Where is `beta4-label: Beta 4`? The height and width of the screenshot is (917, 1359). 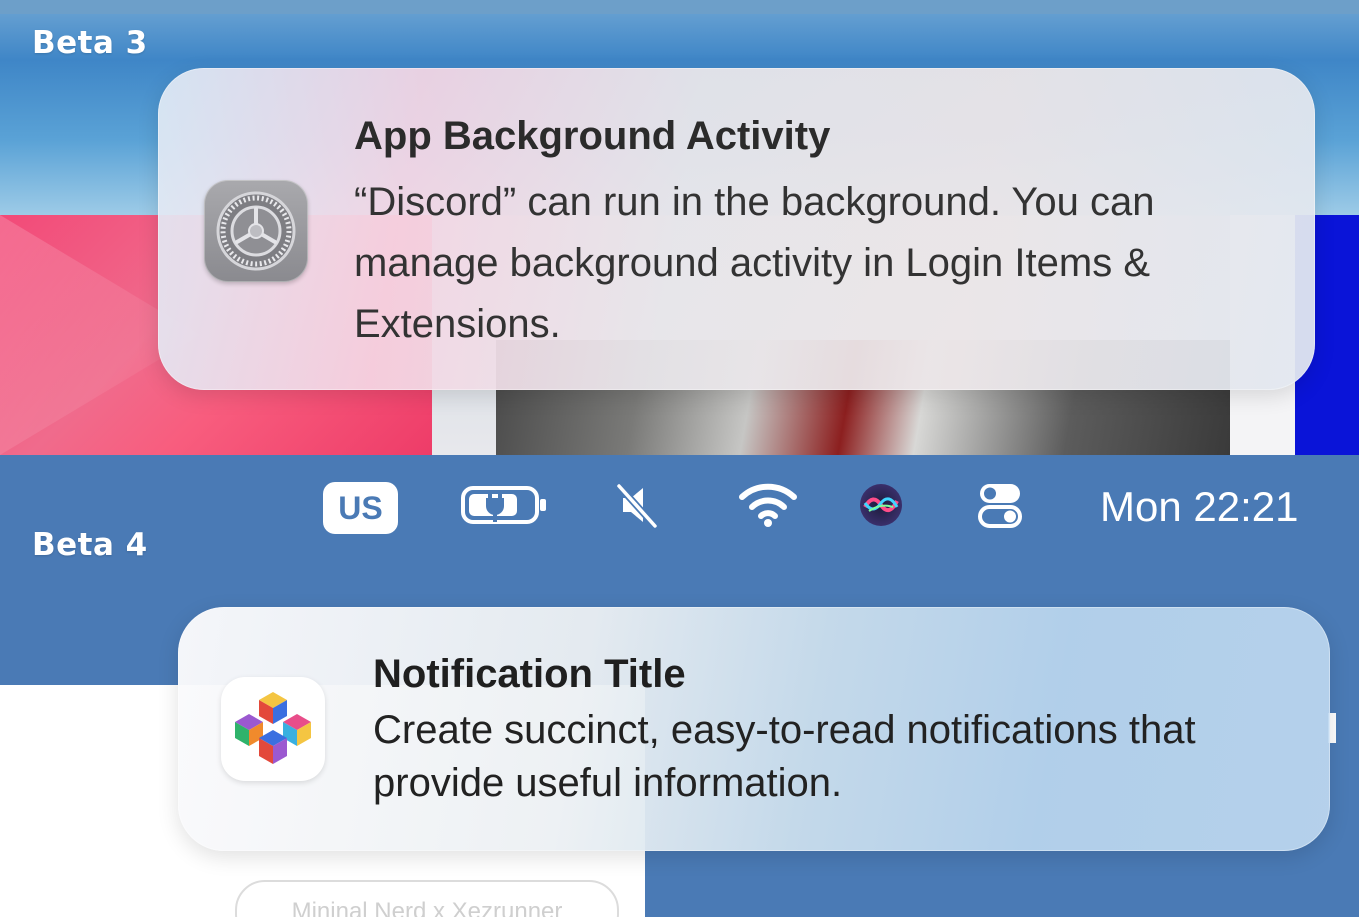
beta4-label: Beta 4 is located at coordinates (90, 545).